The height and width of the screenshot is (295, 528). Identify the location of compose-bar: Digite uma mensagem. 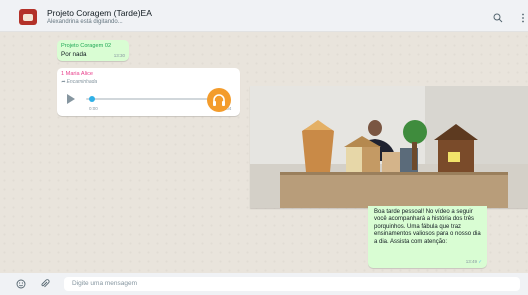
(264, 284).